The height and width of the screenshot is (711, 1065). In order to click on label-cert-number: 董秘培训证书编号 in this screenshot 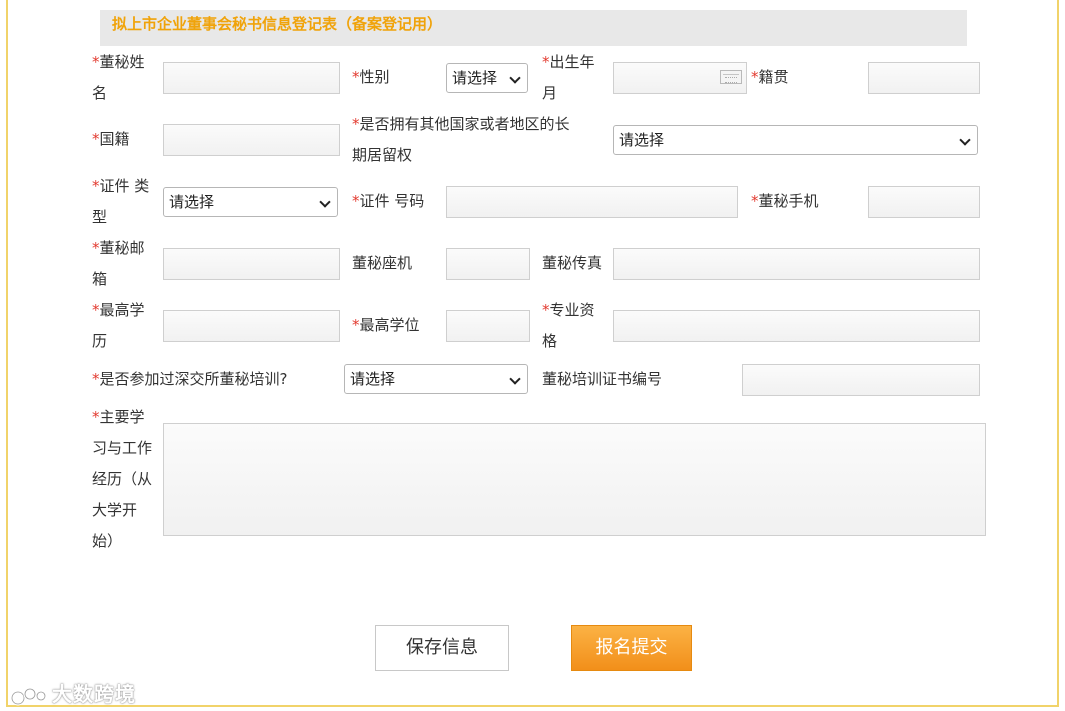, I will do `click(602, 379)`.